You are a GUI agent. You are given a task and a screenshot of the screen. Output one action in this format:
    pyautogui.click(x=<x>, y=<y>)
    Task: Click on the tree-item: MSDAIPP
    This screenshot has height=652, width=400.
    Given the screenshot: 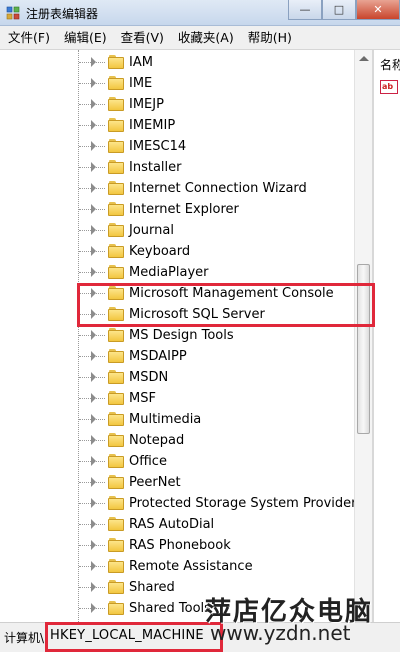 What is the action you would take?
    pyautogui.click(x=186, y=356)
    